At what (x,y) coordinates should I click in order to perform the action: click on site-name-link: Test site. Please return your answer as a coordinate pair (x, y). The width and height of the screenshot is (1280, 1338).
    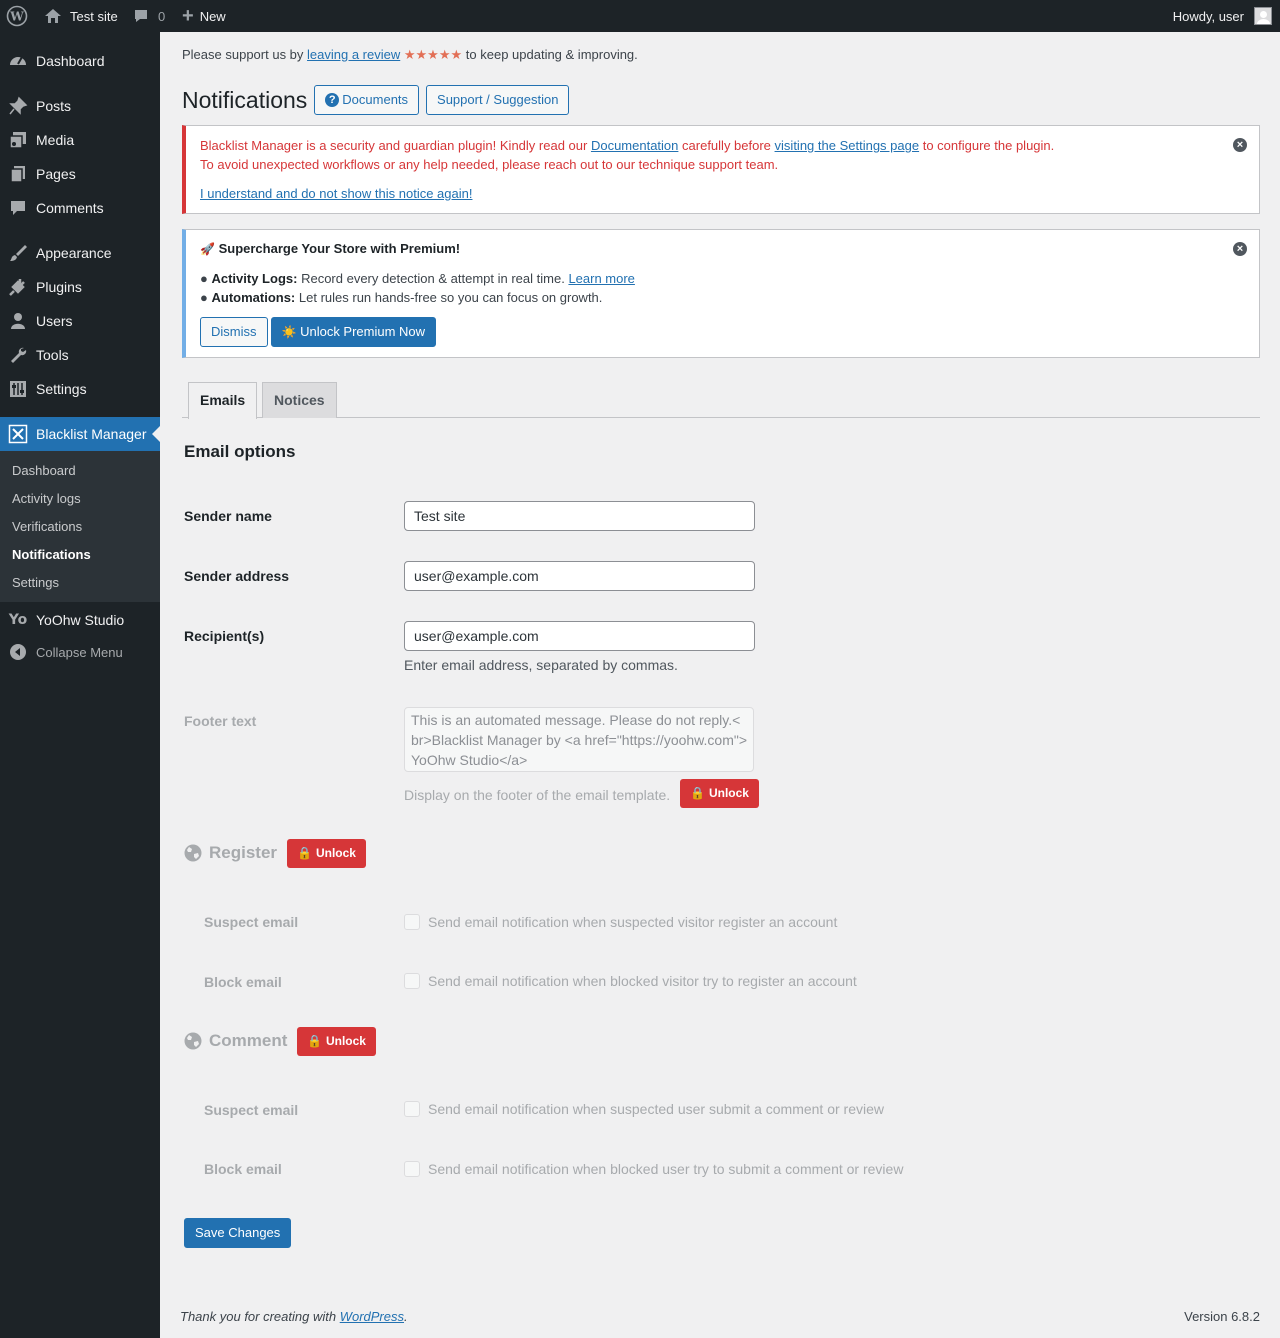
    Looking at the image, I should click on (81, 16).